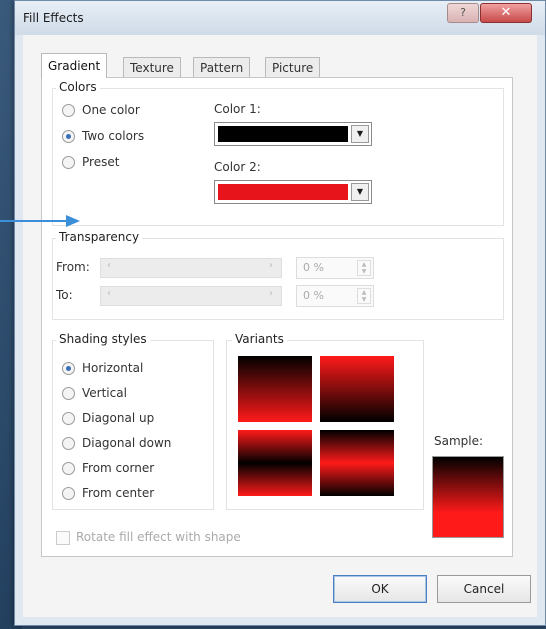  What do you see at coordinates (73, 267) in the screenshot?
I see `transparency-from-label: From:` at bounding box center [73, 267].